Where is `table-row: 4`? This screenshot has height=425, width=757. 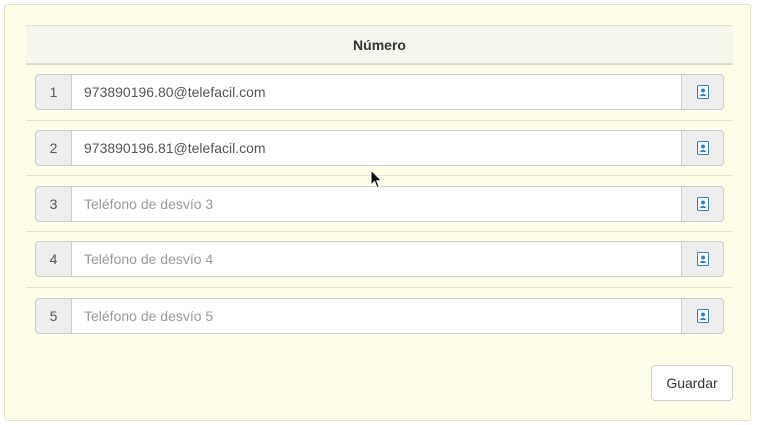 table-row: 4 is located at coordinates (379, 260).